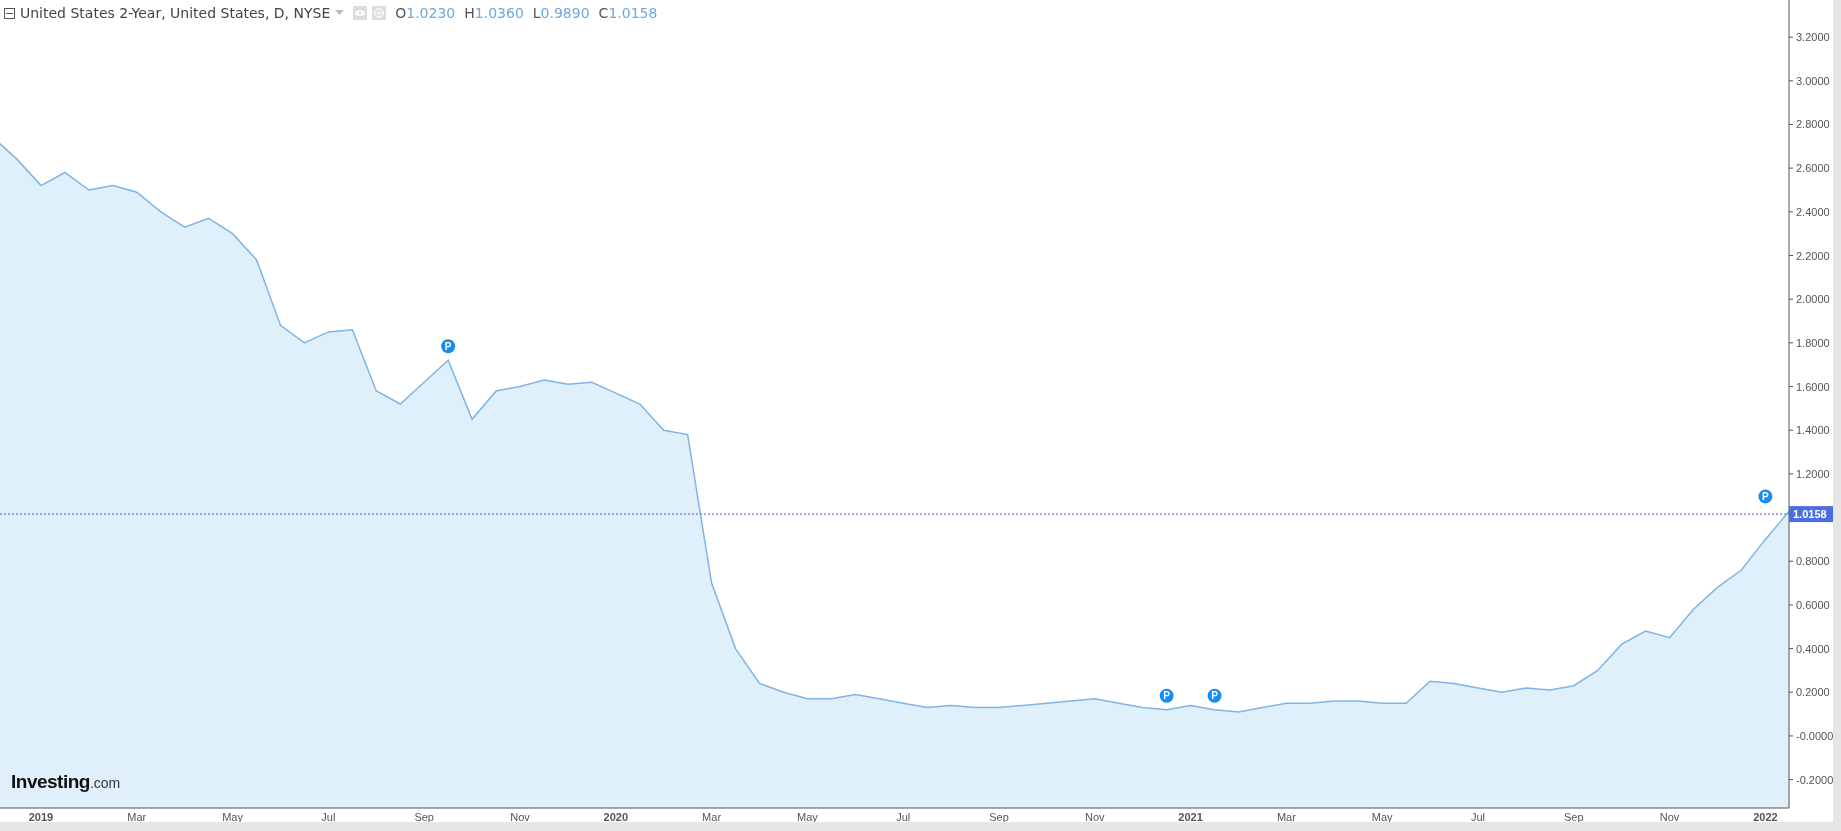 The width and height of the screenshot is (1841, 831). What do you see at coordinates (1814, 735) in the screenshot?
I see `y-axis-label: -0.0000` at bounding box center [1814, 735].